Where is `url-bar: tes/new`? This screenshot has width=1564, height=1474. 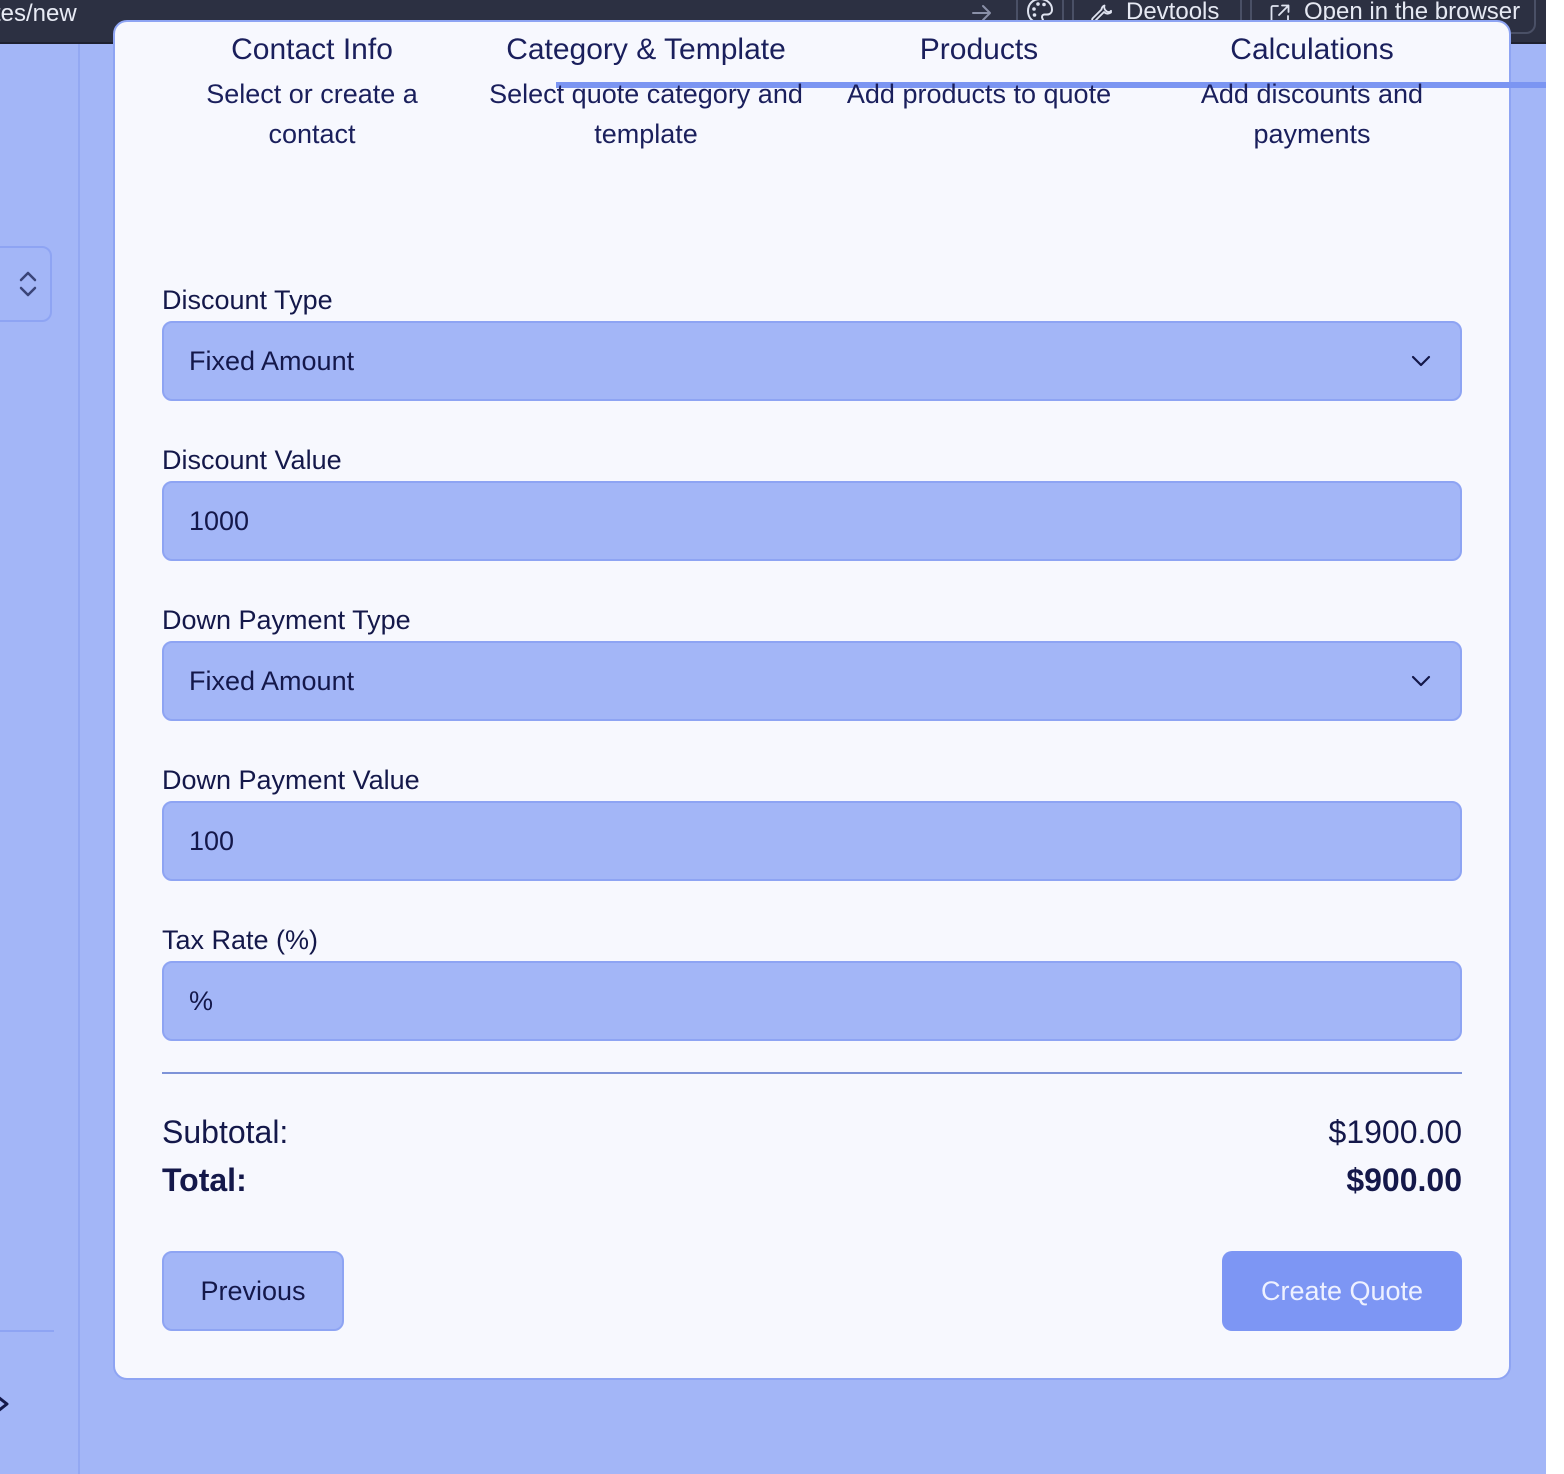 url-bar: tes/new is located at coordinates (38, 14).